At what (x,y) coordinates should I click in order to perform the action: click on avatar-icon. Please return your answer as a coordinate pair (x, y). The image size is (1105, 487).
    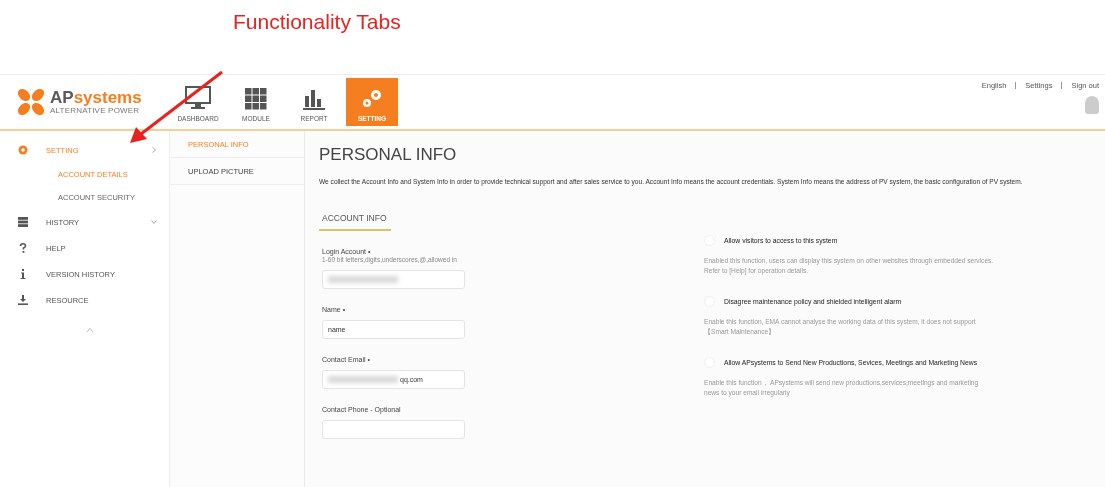
    Looking at the image, I should click on (1092, 105).